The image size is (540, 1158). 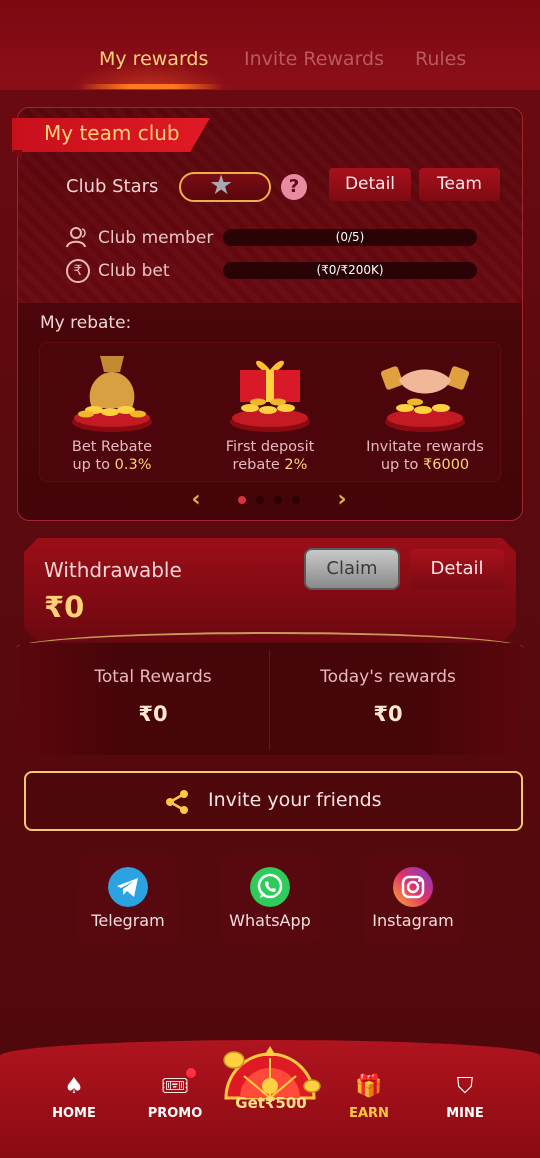 I want to click on nav-earn: 🎁 EARN, so click(x=369, y=1096).